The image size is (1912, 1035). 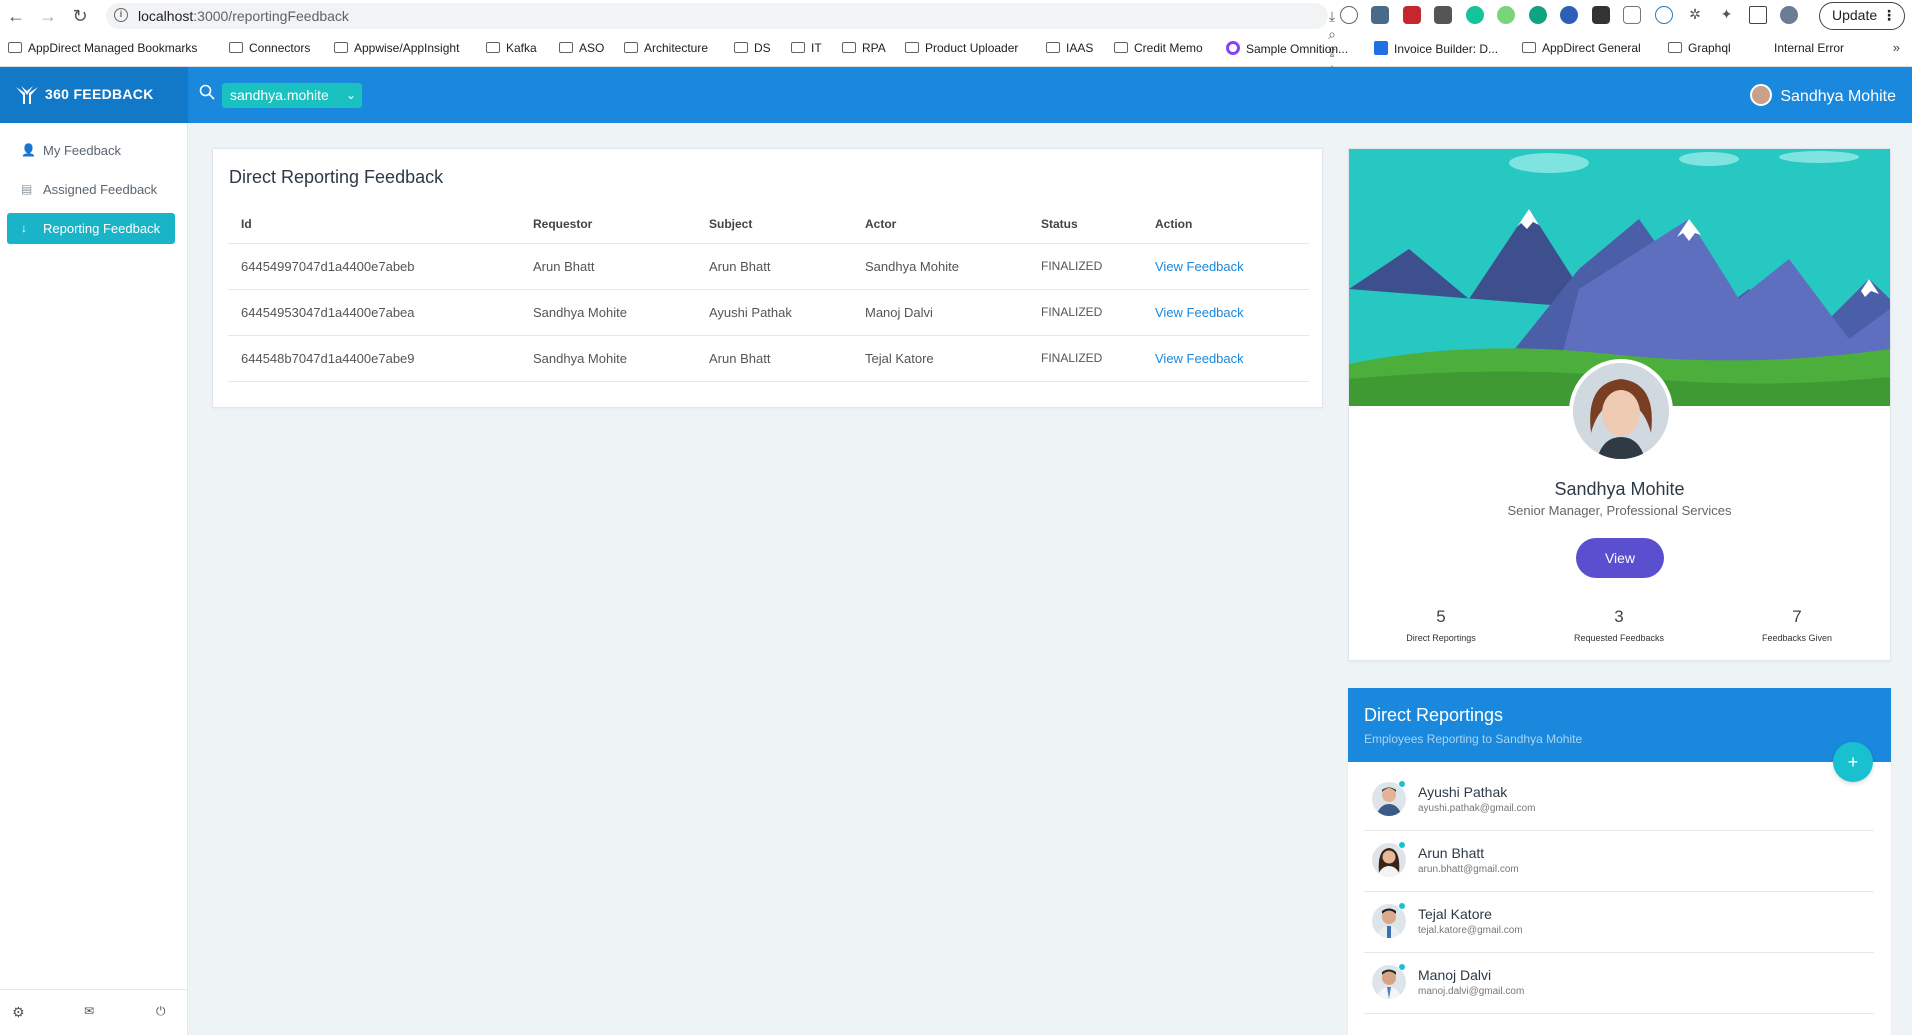 I want to click on bookmark-item: Credit Memo, so click(x=1158, y=48).